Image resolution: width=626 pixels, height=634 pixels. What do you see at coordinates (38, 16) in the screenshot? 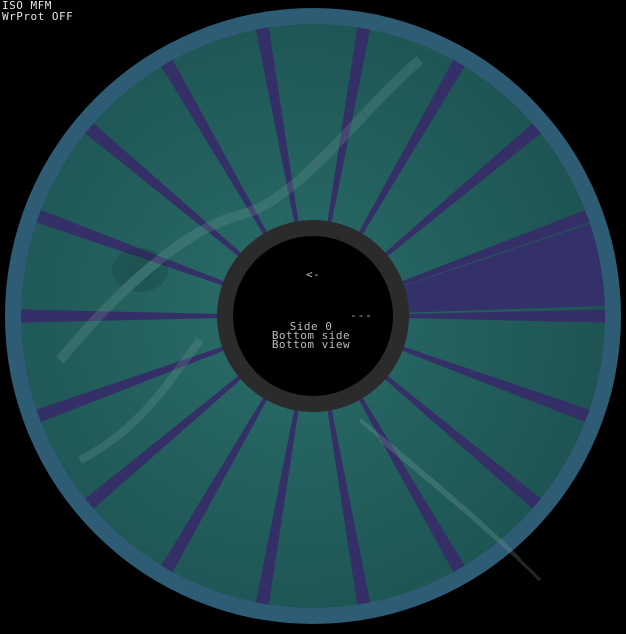
I see `write-protect-label: WrProt OFF` at bounding box center [38, 16].